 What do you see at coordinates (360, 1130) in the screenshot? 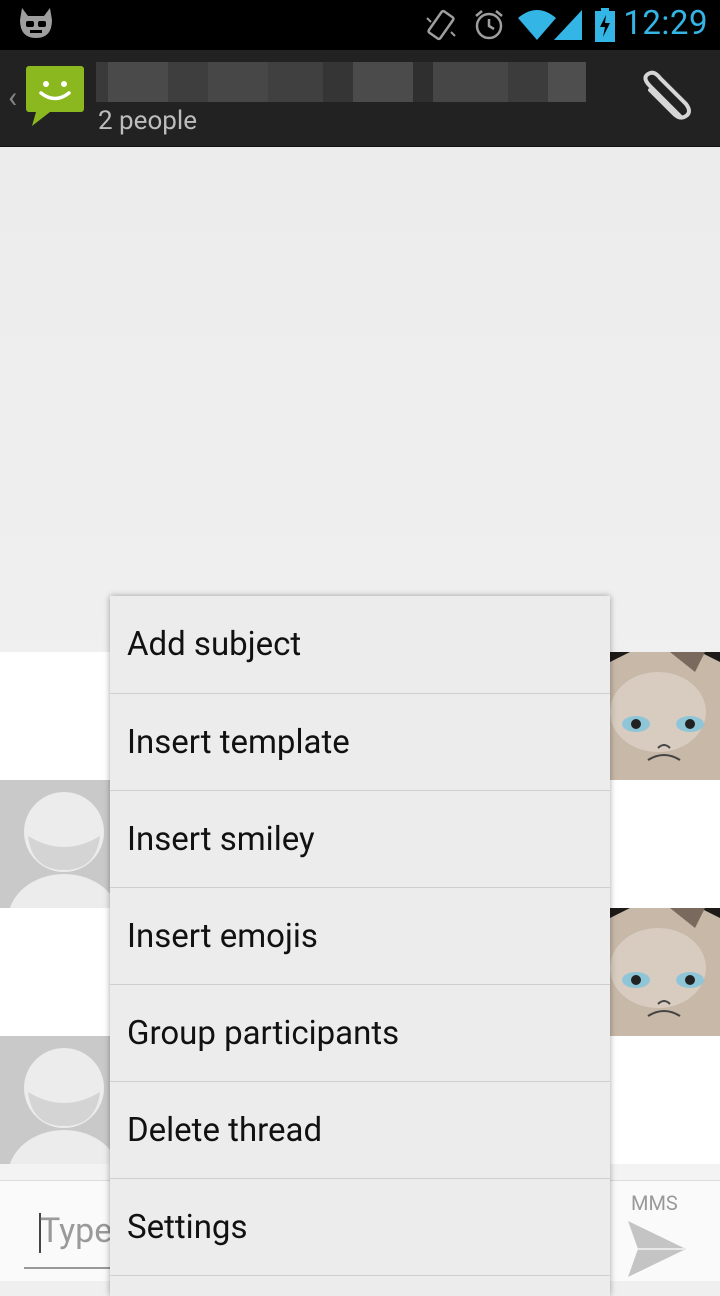
I see `menu-item-delete-thread: Delete thread` at bounding box center [360, 1130].